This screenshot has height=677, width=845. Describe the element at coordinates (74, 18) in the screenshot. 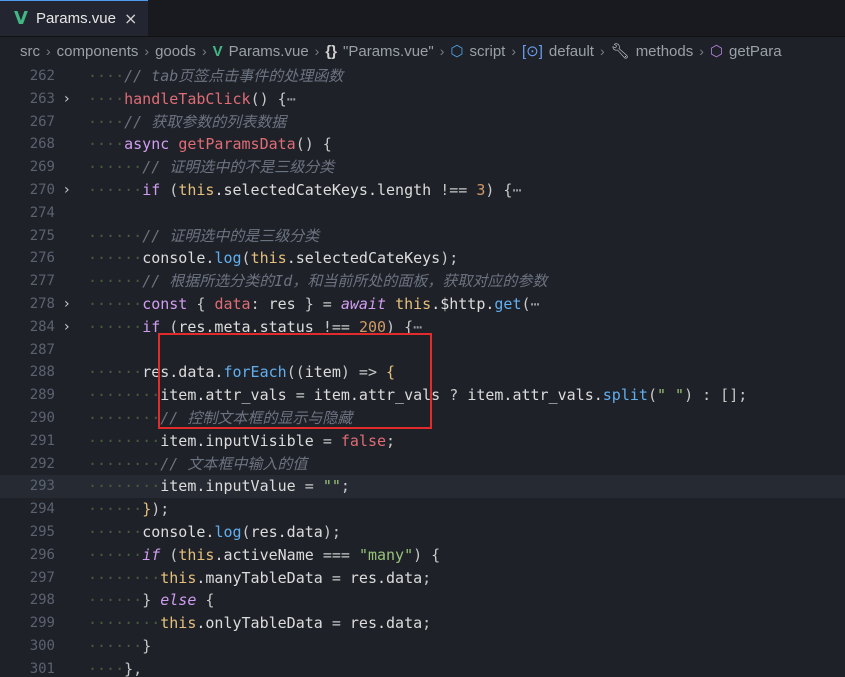

I see `tab-params-vue: V Params.vue ×` at that location.